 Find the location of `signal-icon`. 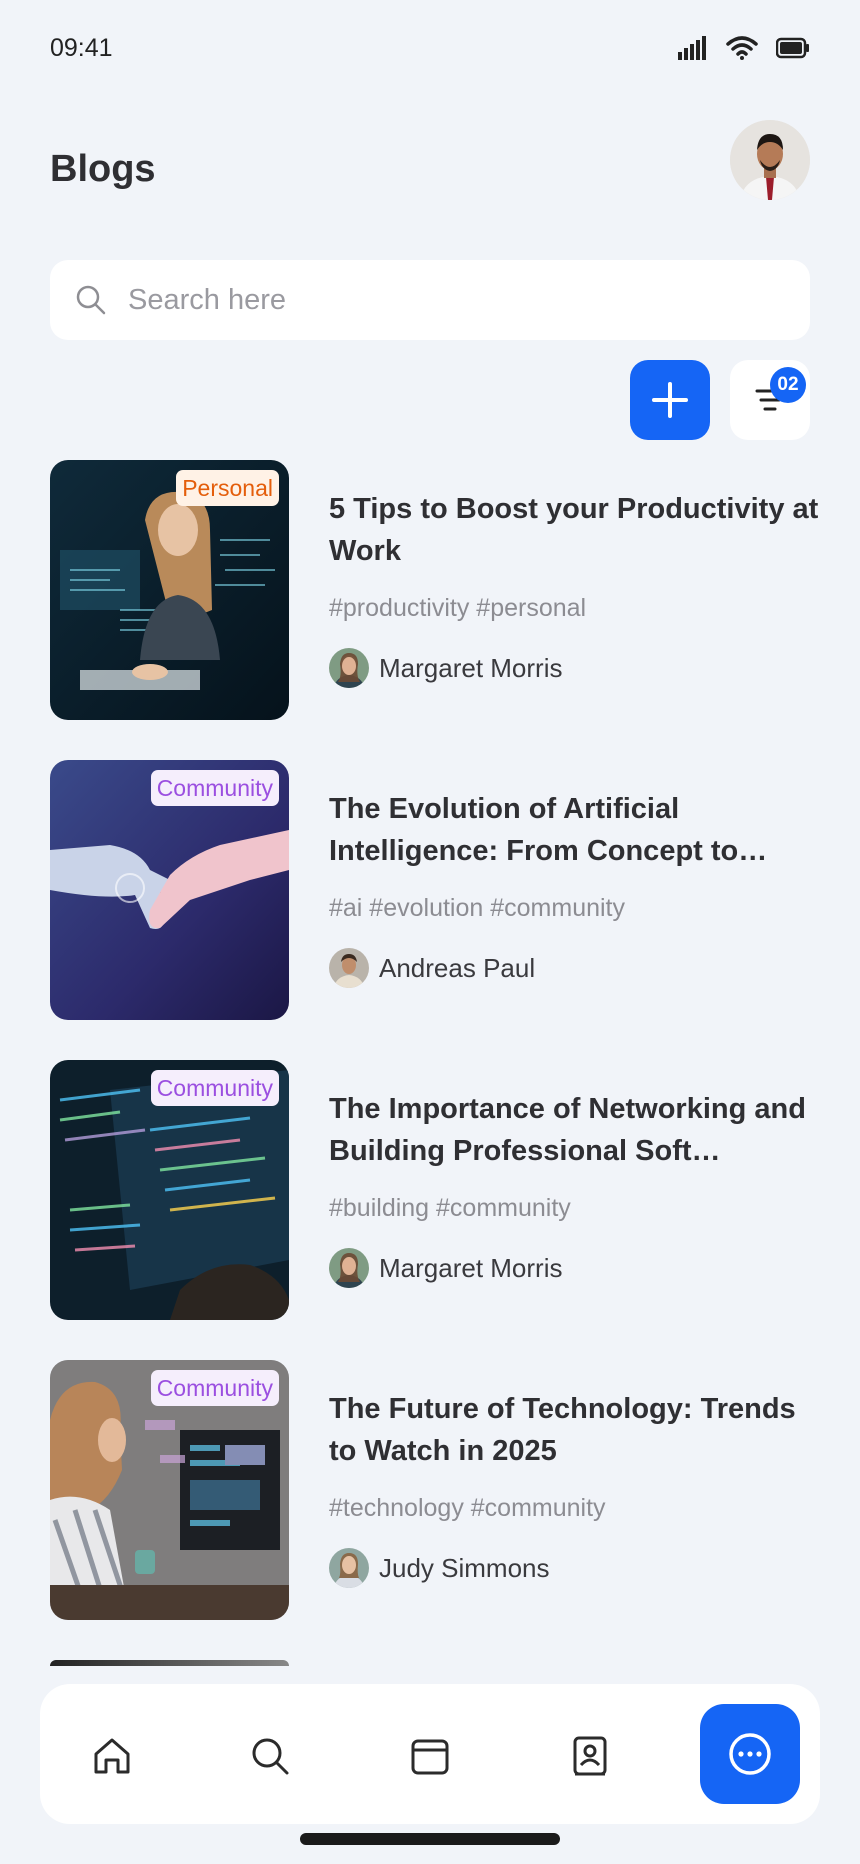

signal-icon is located at coordinates (692, 48).